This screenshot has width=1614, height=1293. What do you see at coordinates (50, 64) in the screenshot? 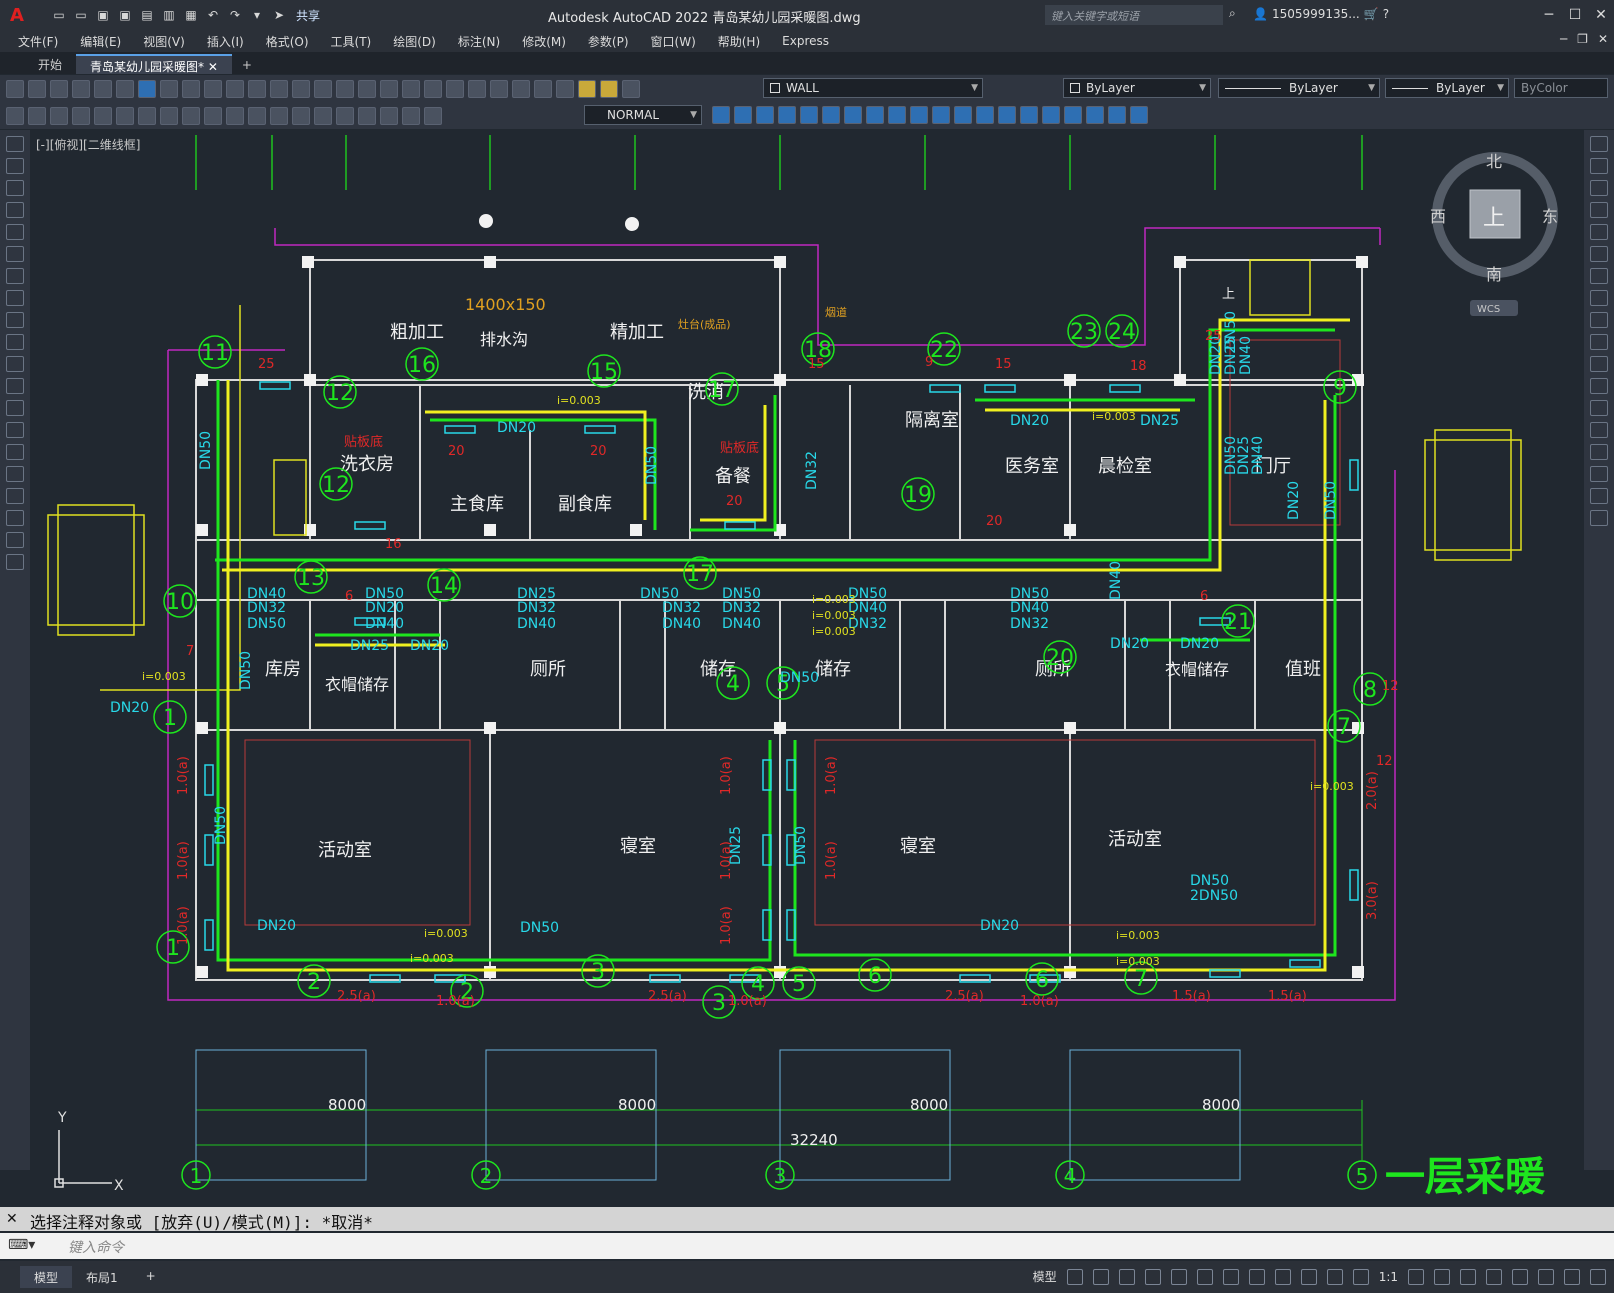
I see `tab-start: 开始` at bounding box center [50, 64].